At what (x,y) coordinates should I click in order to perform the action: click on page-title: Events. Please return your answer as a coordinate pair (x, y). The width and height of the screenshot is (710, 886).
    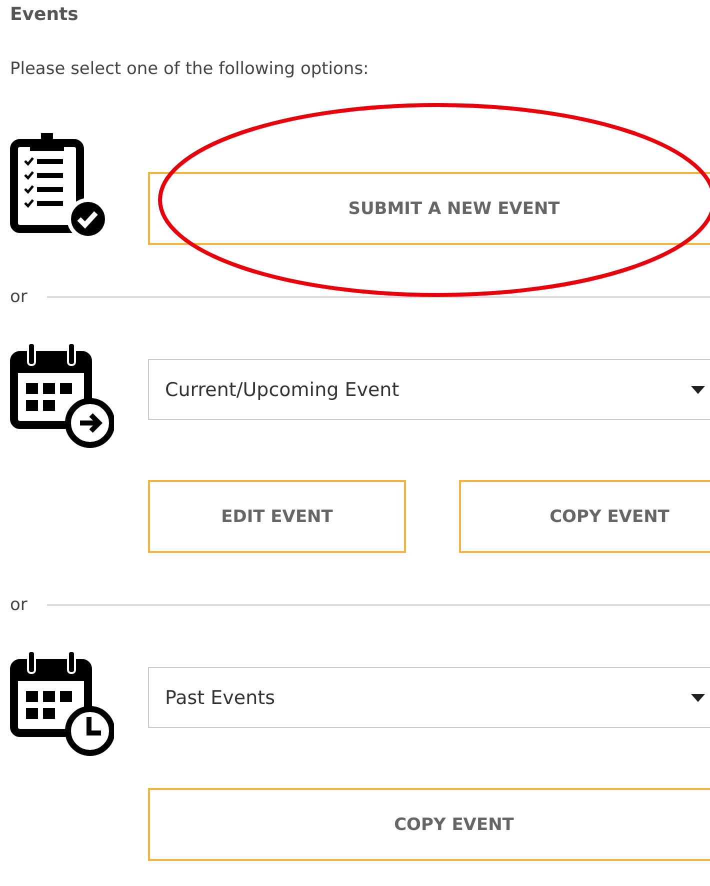
    Looking at the image, I should click on (45, 14).